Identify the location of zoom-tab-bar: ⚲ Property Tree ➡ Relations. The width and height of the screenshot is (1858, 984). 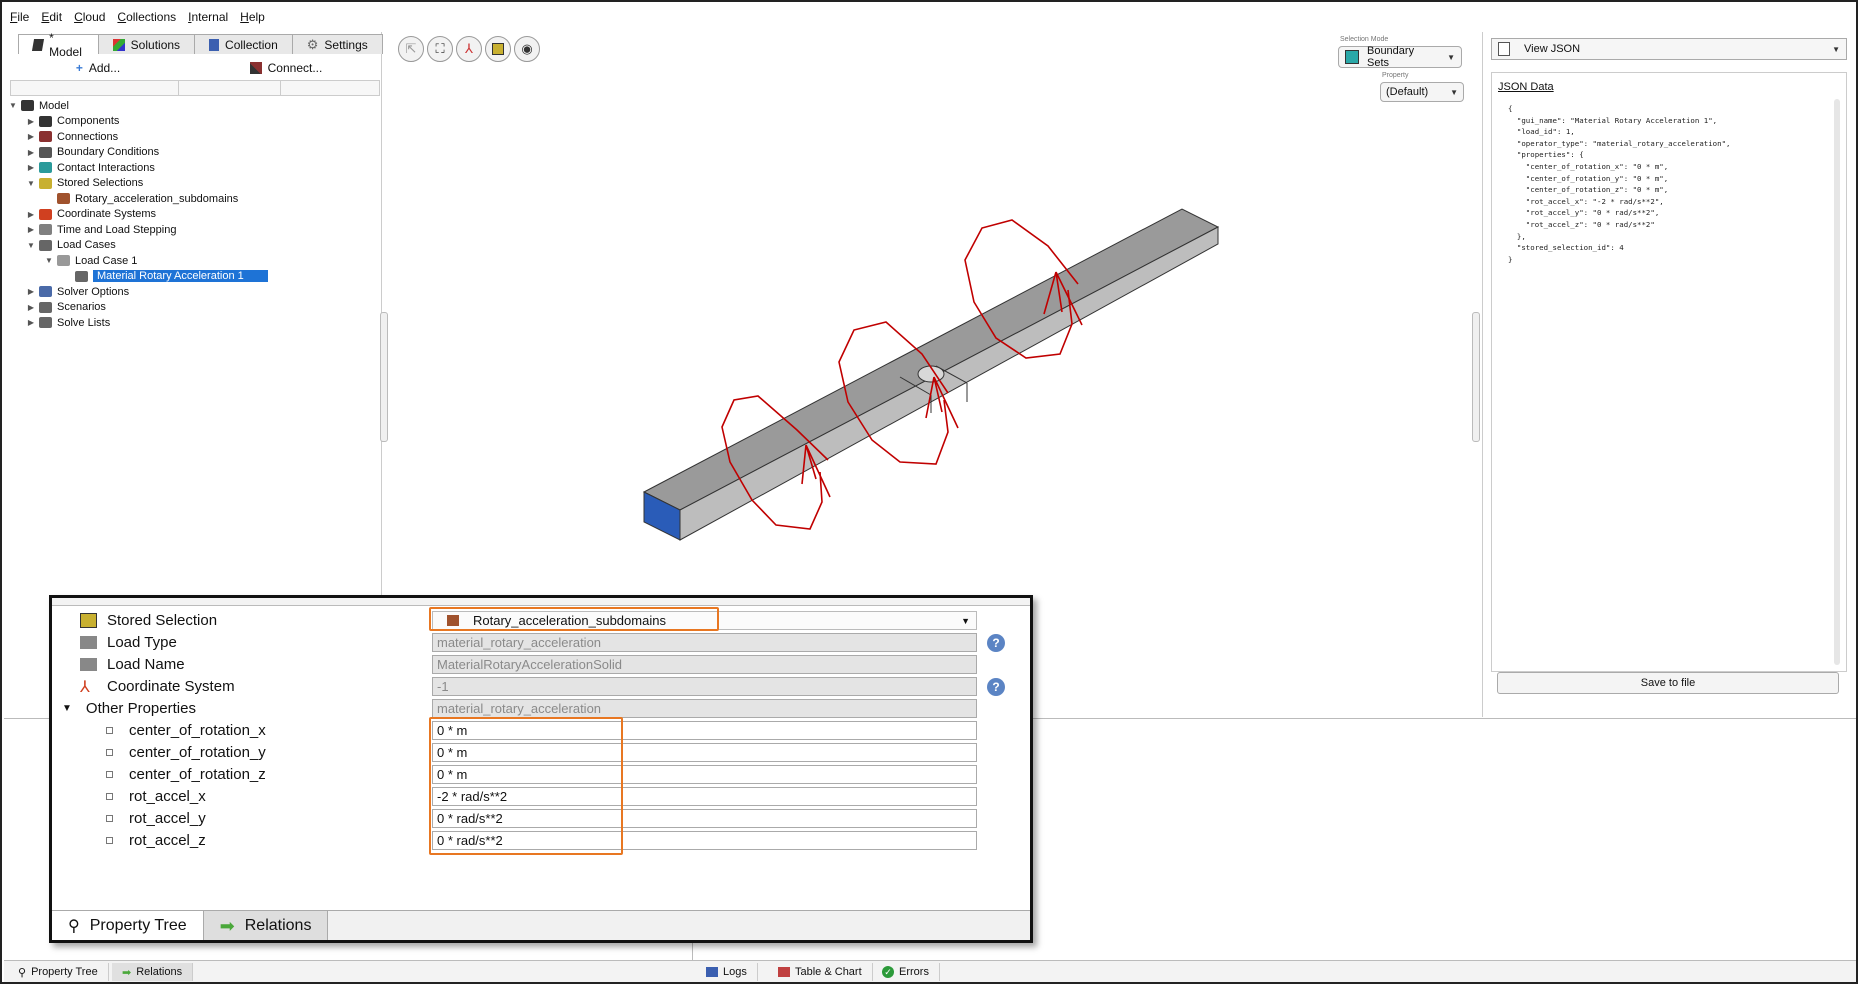
(541, 925).